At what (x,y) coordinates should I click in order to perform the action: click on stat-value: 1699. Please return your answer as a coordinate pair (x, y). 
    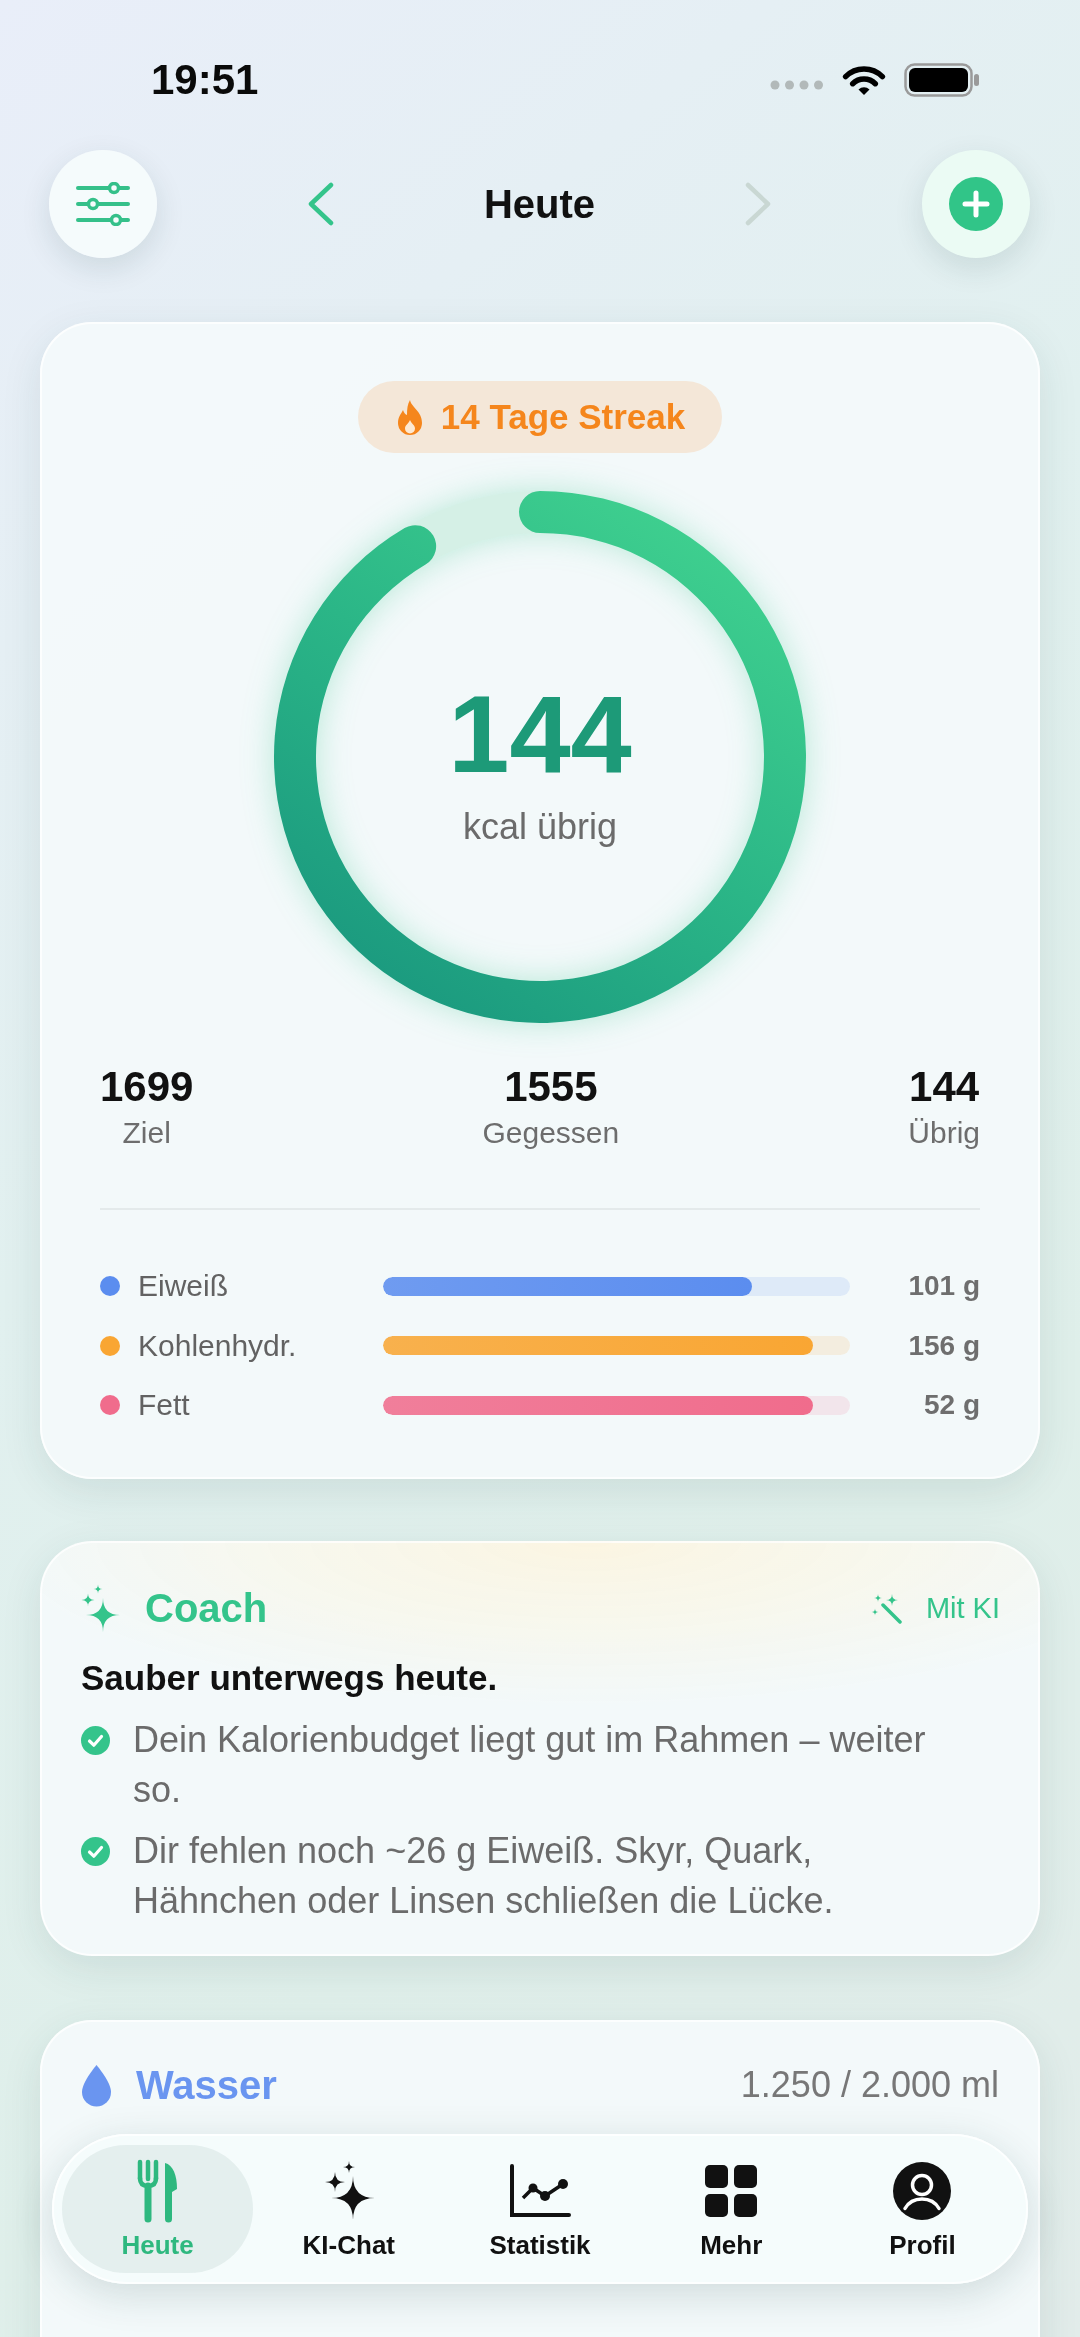
    Looking at the image, I should click on (147, 1087).